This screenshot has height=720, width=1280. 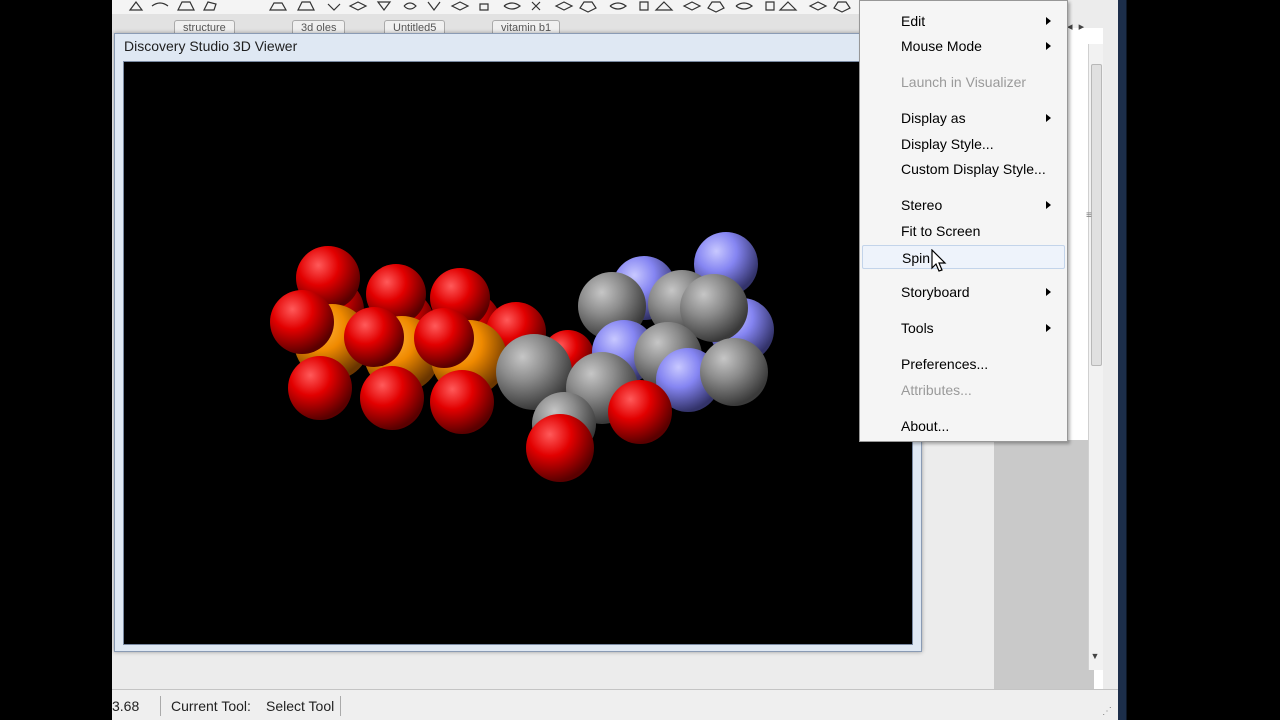 What do you see at coordinates (615, 704) in the screenshot?
I see `status-bar: 3.68 Current Tool: Select Tool ⋰` at bounding box center [615, 704].